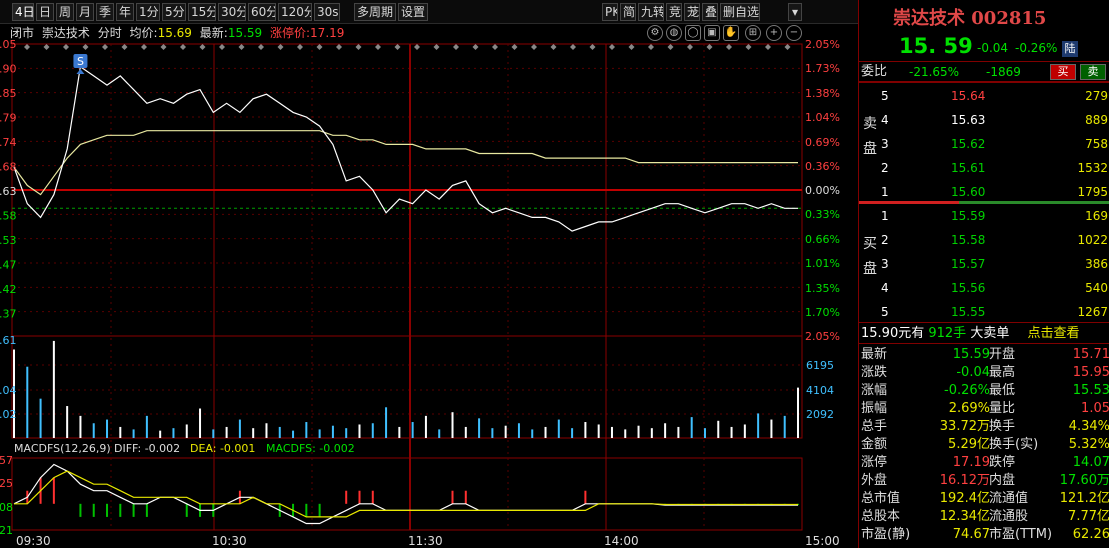 The image size is (1109, 548). I want to click on tool-button-0: PK, so click(610, 12).